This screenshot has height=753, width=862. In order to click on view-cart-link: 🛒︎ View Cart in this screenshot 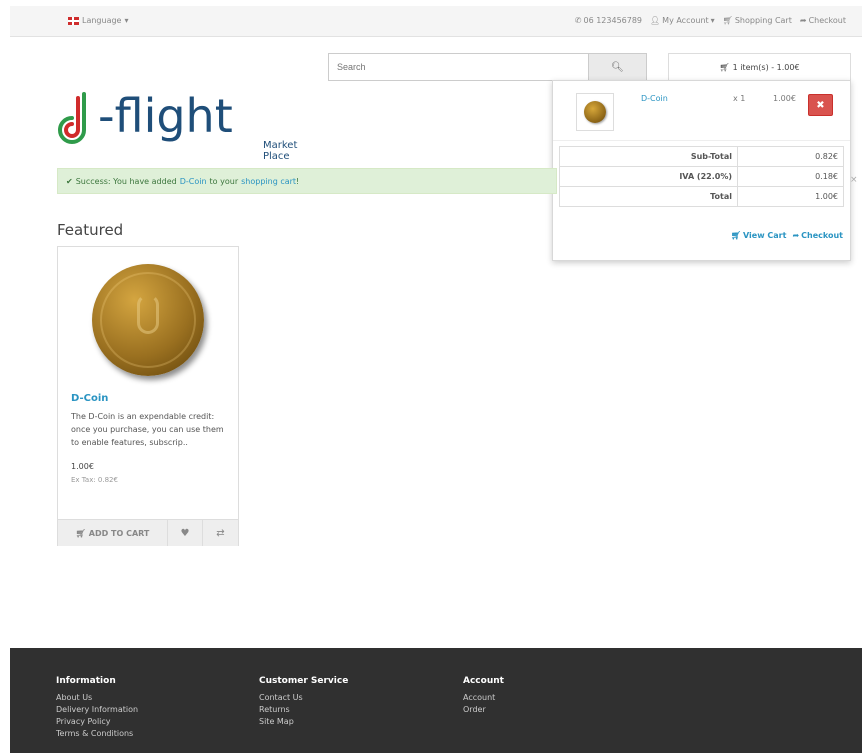, I will do `click(759, 235)`.